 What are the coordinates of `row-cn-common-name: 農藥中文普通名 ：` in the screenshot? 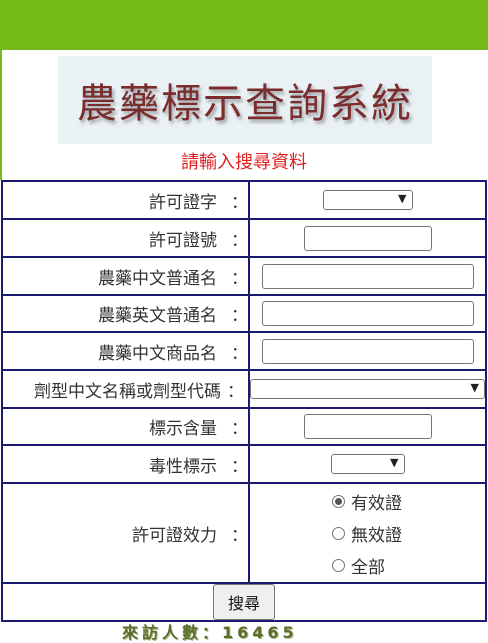 It's located at (244, 276).